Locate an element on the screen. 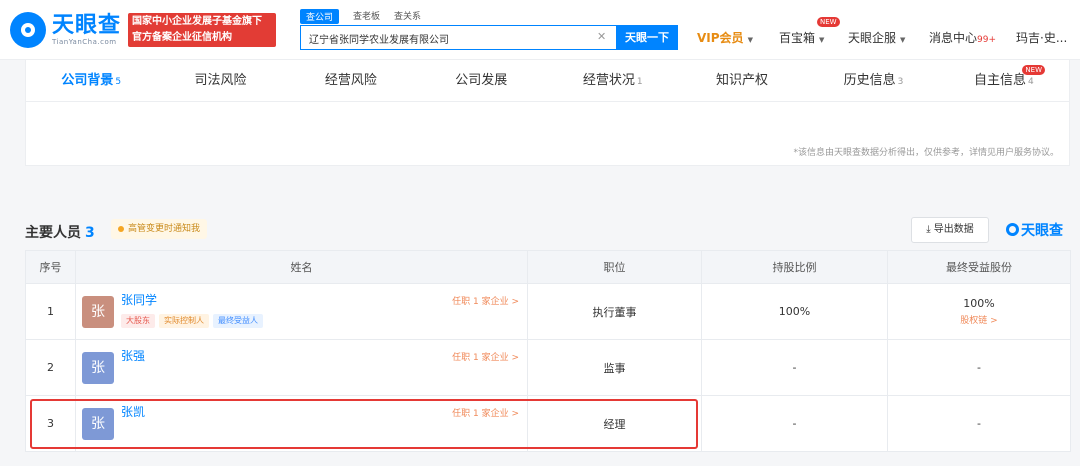 The width and height of the screenshot is (1080, 466). enterprise-label: 天眼企服 is located at coordinates (872, 38).